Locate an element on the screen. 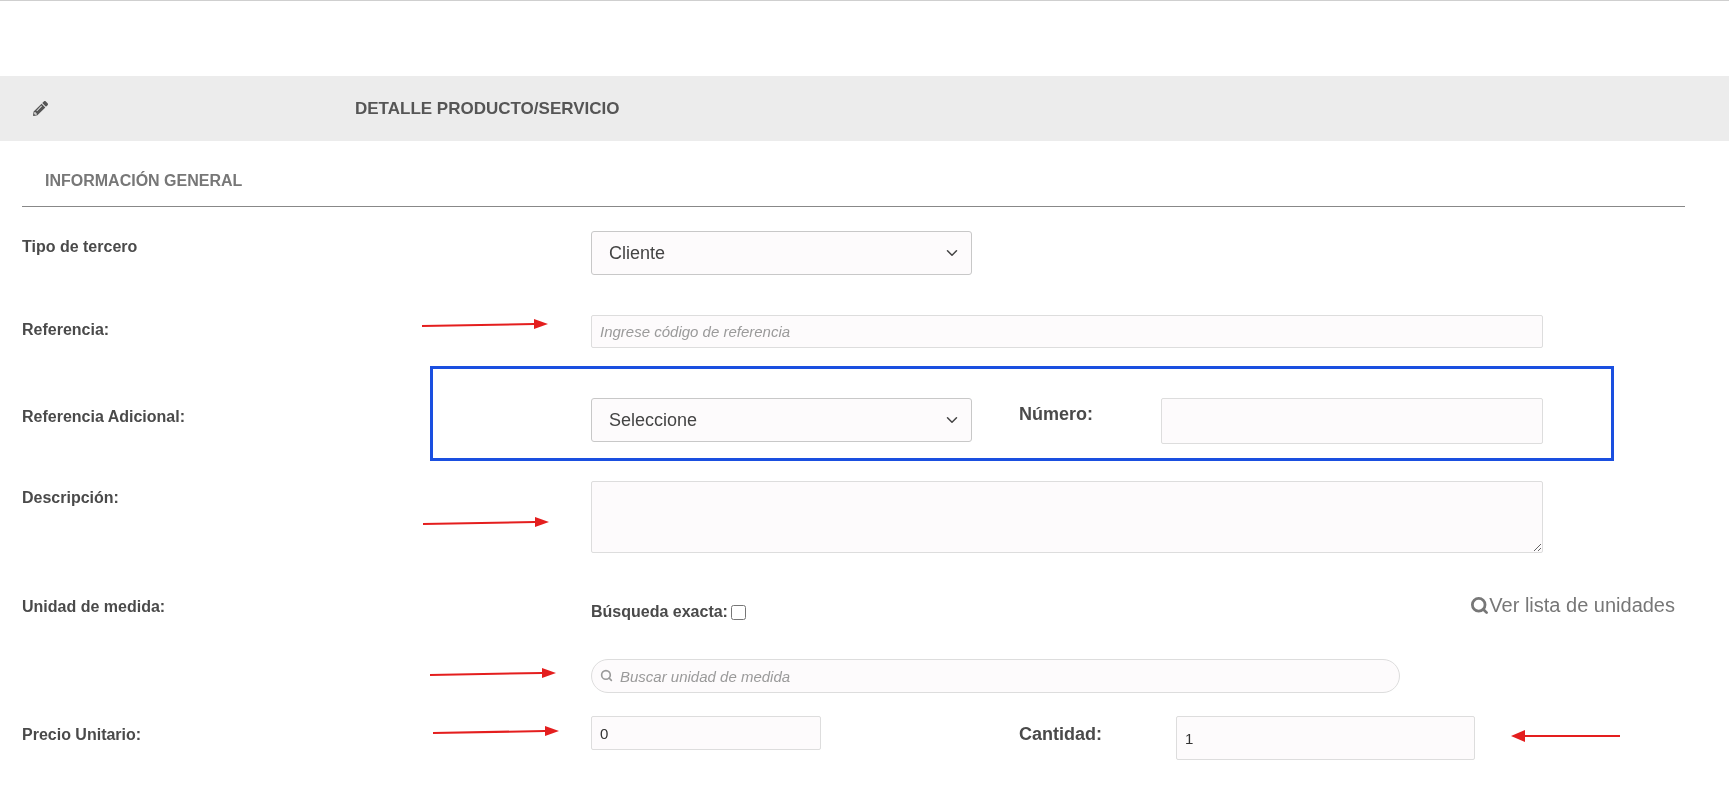 The image size is (1729, 789). field-label: Cantidad: is located at coordinates (1061, 734).